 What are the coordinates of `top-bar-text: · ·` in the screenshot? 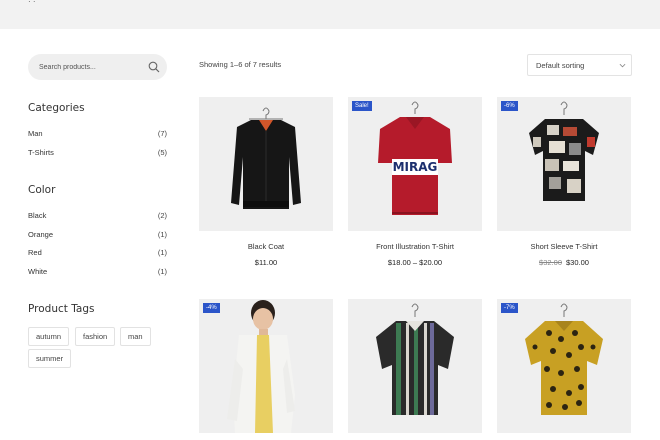 It's located at (32, 3).